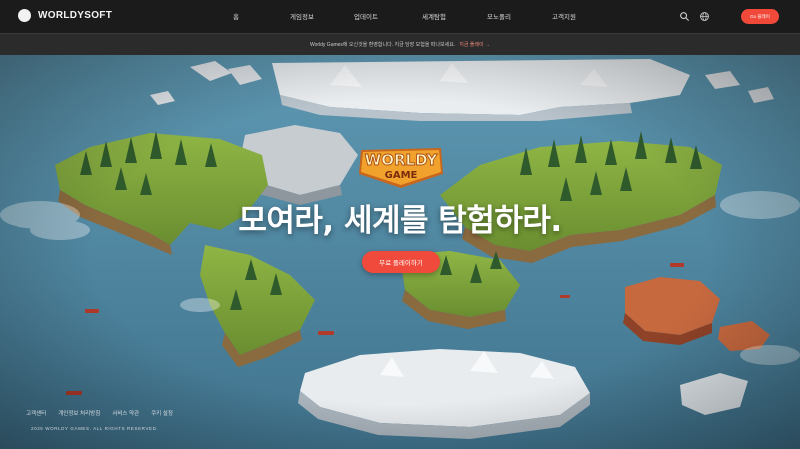  What do you see at coordinates (401, 175) in the screenshot?
I see `logo-word-2: GAME` at bounding box center [401, 175].